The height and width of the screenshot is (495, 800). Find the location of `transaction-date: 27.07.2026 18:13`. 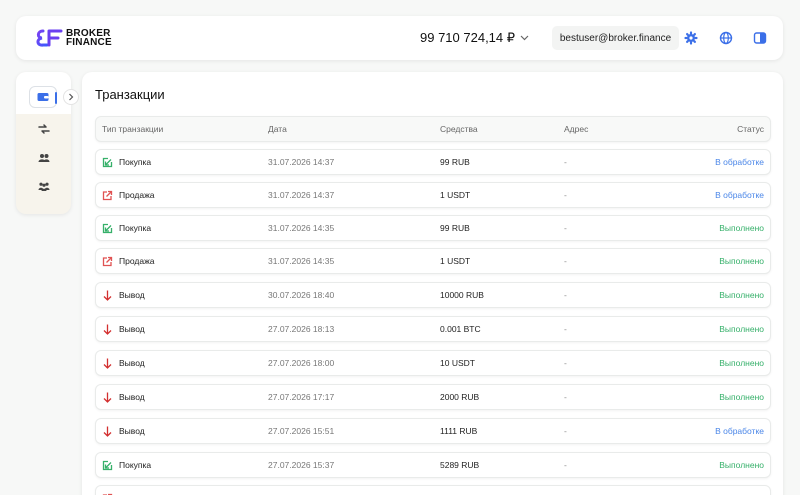

transaction-date: 27.07.2026 18:13 is located at coordinates (301, 329).